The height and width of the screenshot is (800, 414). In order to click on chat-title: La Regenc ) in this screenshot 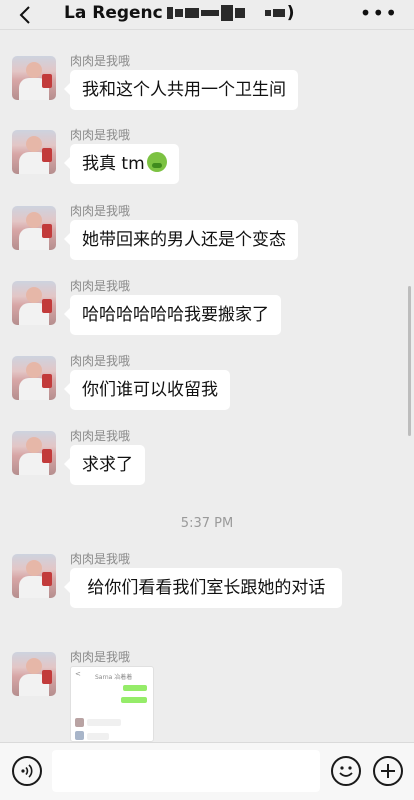, I will do `click(179, 13)`.